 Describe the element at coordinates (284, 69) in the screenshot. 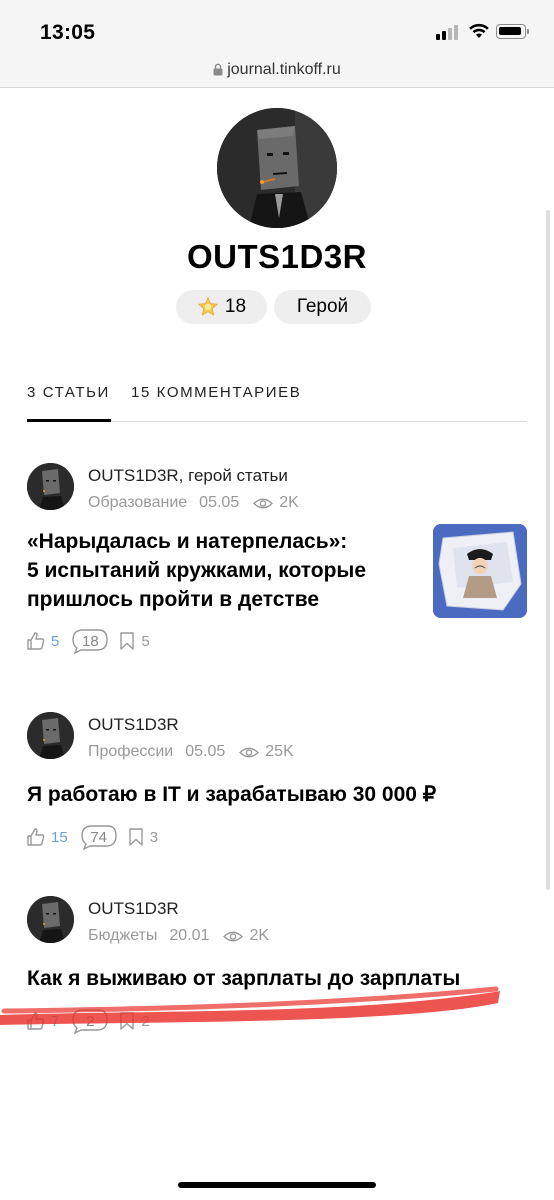

I see `url-text: journal.tinkoff.ru` at that location.